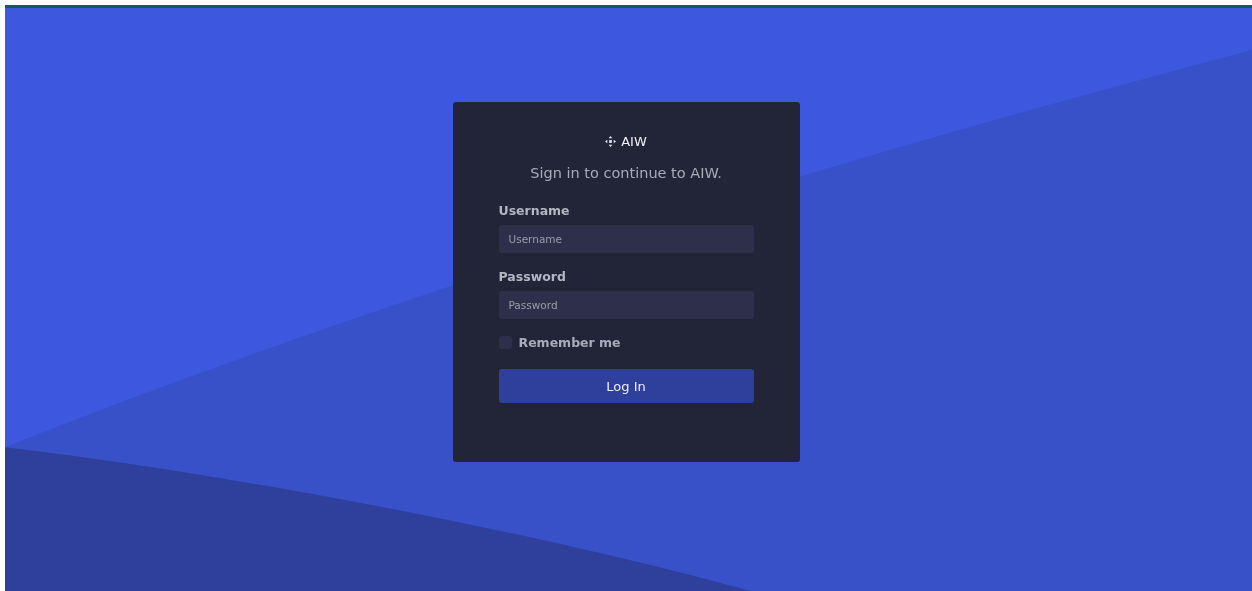  Describe the element at coordinates (626, 305) in the screenshot. I see `input-field: Password` at that location.